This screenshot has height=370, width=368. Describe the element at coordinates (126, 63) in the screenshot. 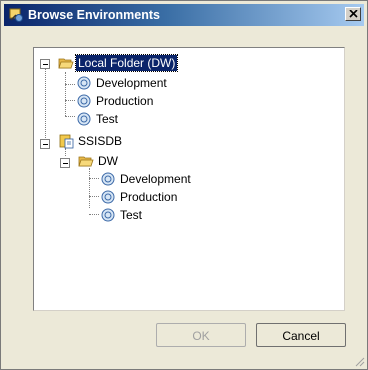

I see `tree-item-local-folder: Local Folder (DW)` at that location.